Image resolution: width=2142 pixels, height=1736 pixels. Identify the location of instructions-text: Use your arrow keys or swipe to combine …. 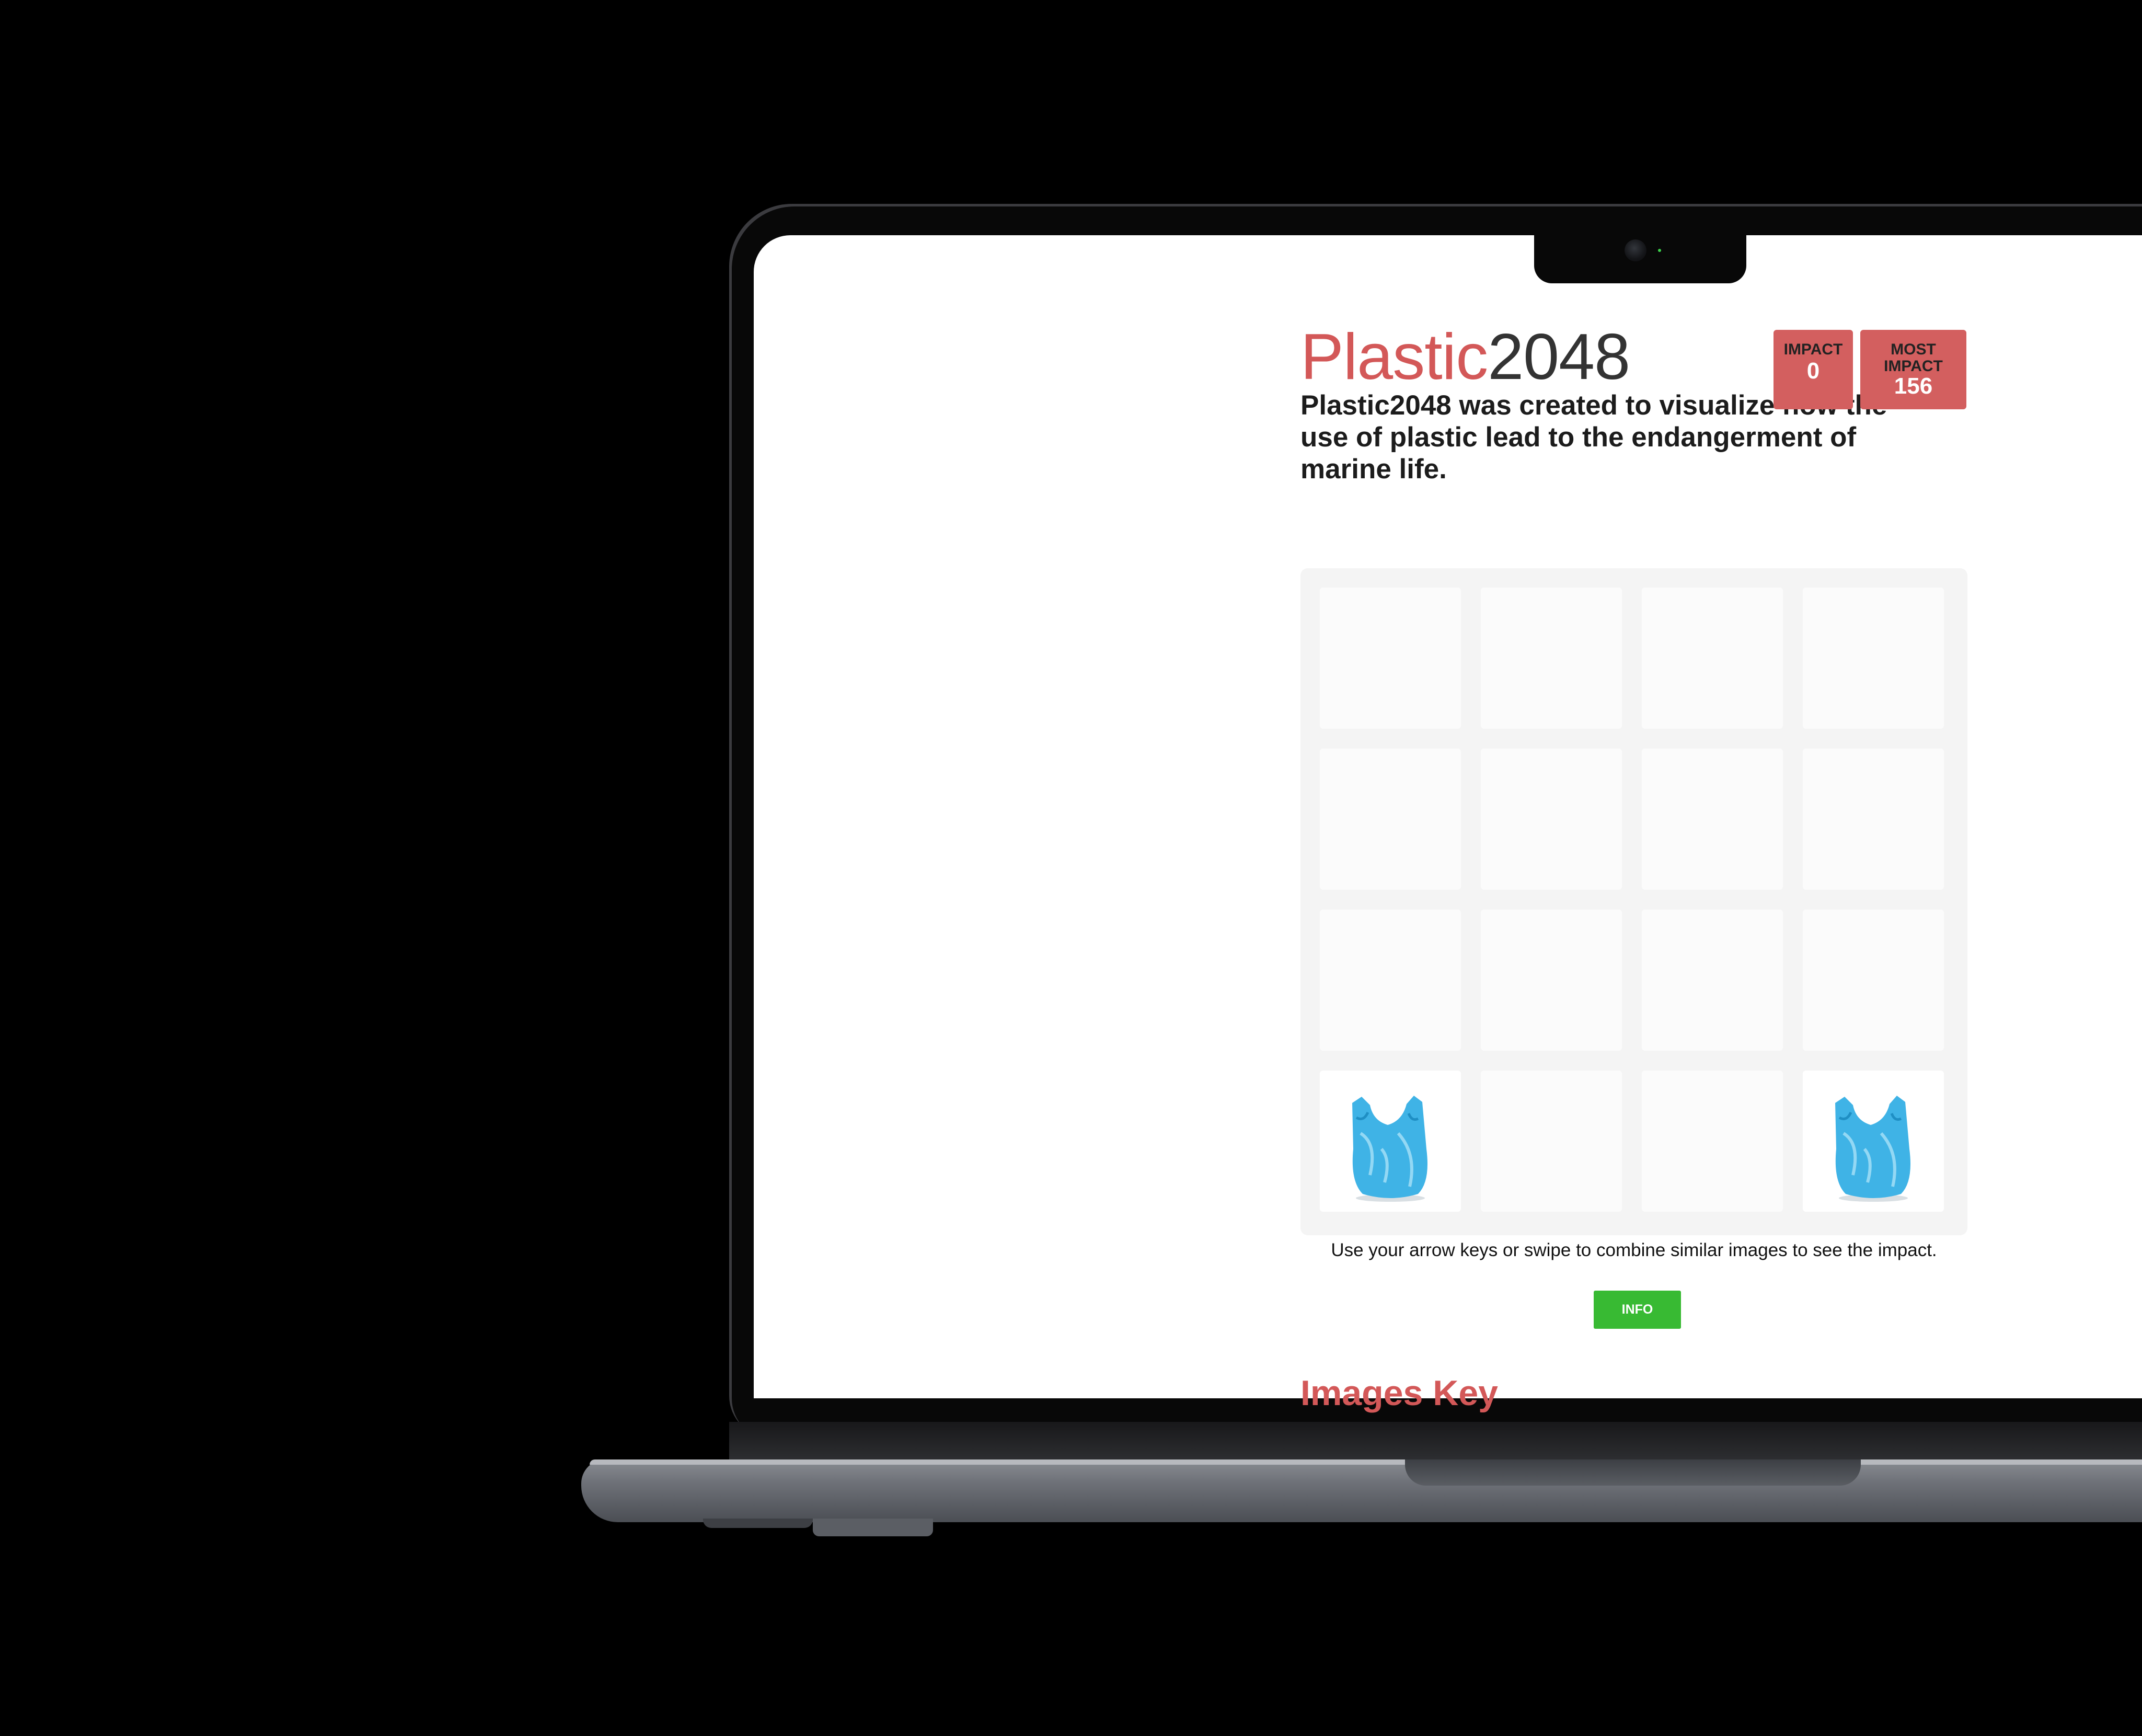
(1634, 1250).